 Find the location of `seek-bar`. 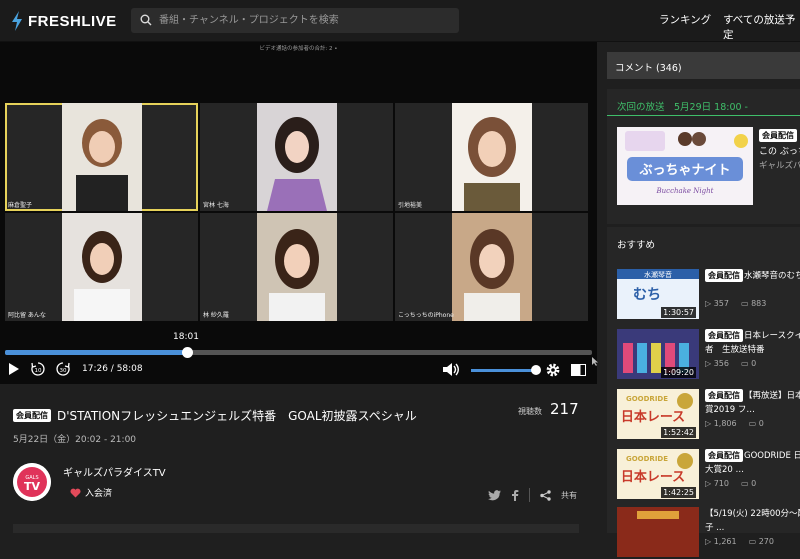

seek-bar is located at coordinates (298, 352).